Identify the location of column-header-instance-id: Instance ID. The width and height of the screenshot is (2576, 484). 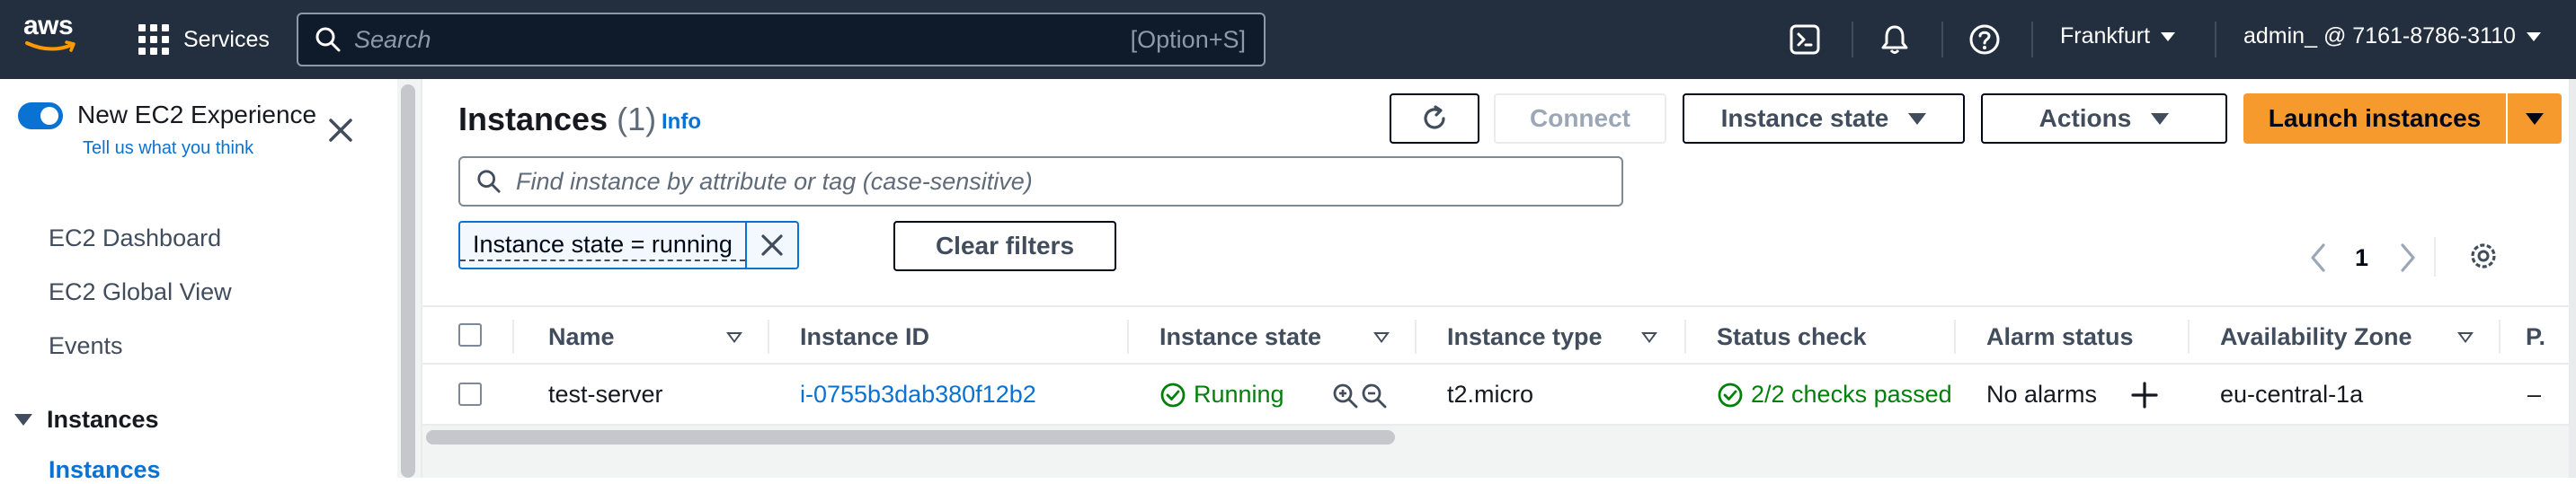
(864, 337).